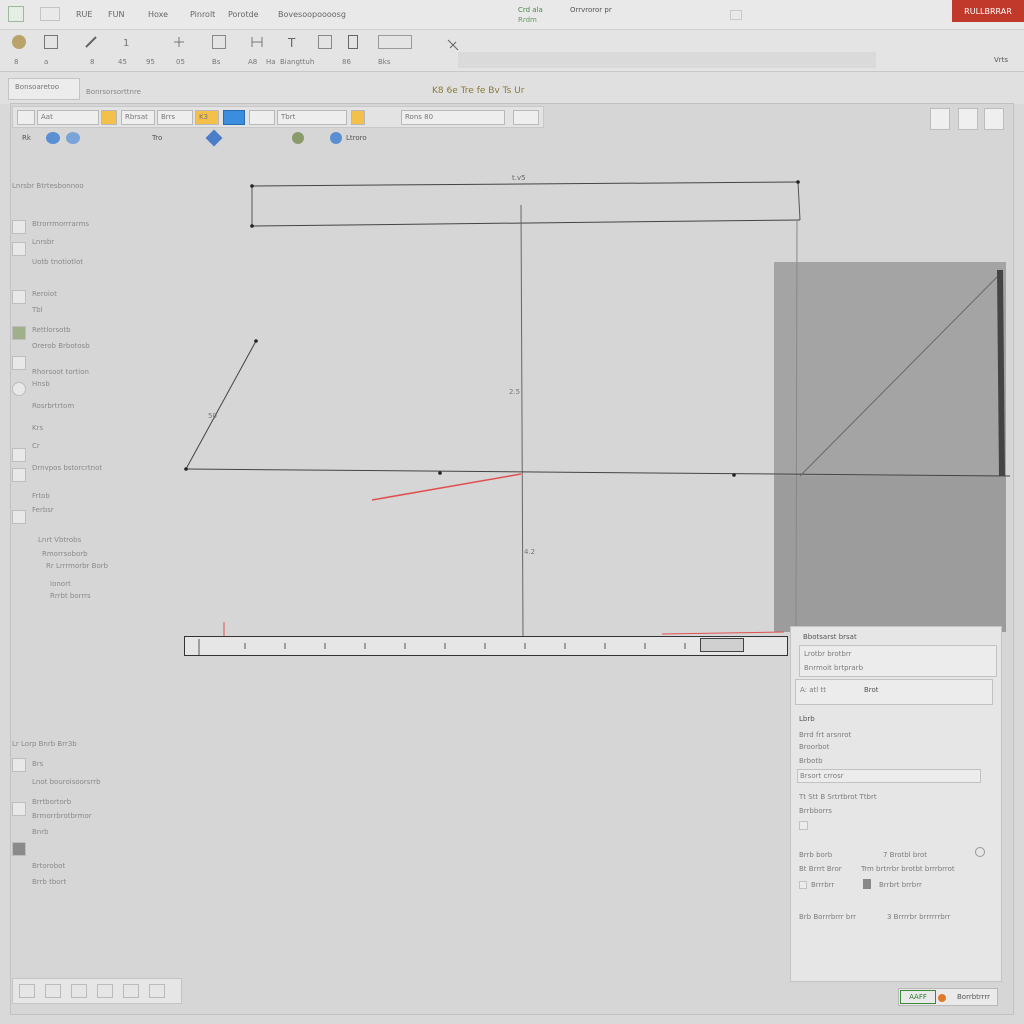 The width and height of the screenshot is (1024, 1024). I want to click on row-3-value: Brrbrt brrbrr, so click(900, 885).